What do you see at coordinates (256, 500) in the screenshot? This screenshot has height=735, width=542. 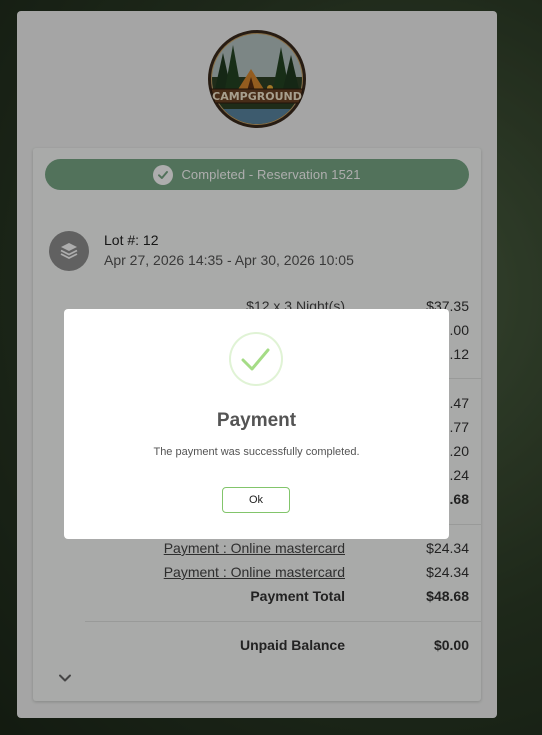 I see `ok-button: Ok` at bounding box center [256, 500].